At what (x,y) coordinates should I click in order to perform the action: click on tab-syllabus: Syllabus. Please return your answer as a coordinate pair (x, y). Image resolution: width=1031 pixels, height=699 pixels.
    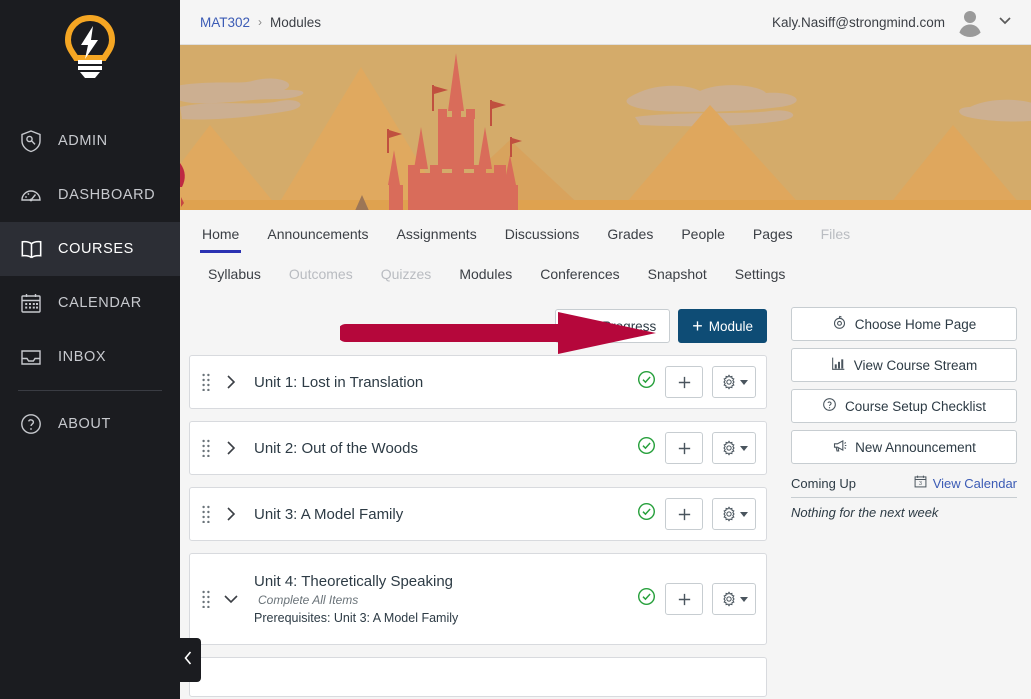
    Looking at the image, I should click on (234, 279).